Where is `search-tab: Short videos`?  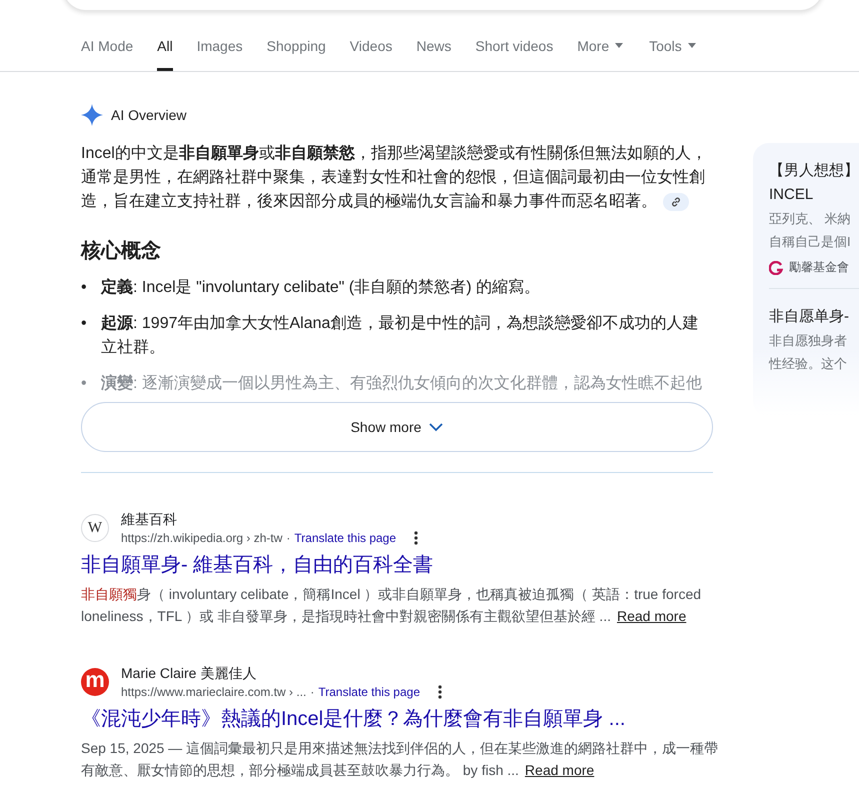
search-tab: Short videos is located at coordinates (514, 43).